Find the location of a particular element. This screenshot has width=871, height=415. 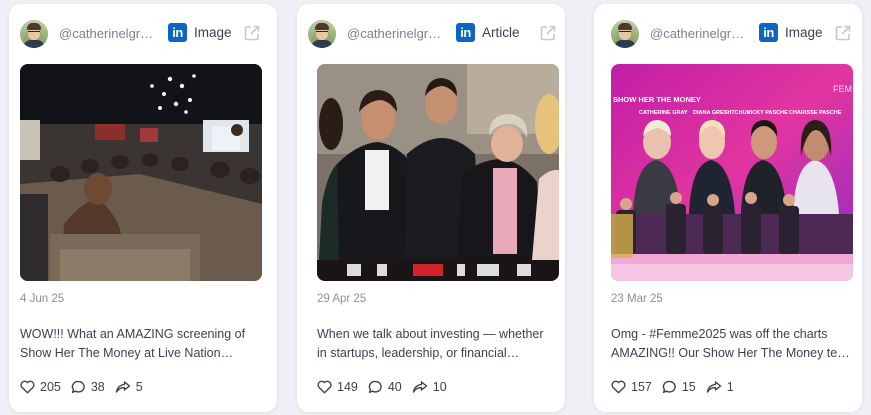

likes-stat: 157 is located at coordinates (631, 387).